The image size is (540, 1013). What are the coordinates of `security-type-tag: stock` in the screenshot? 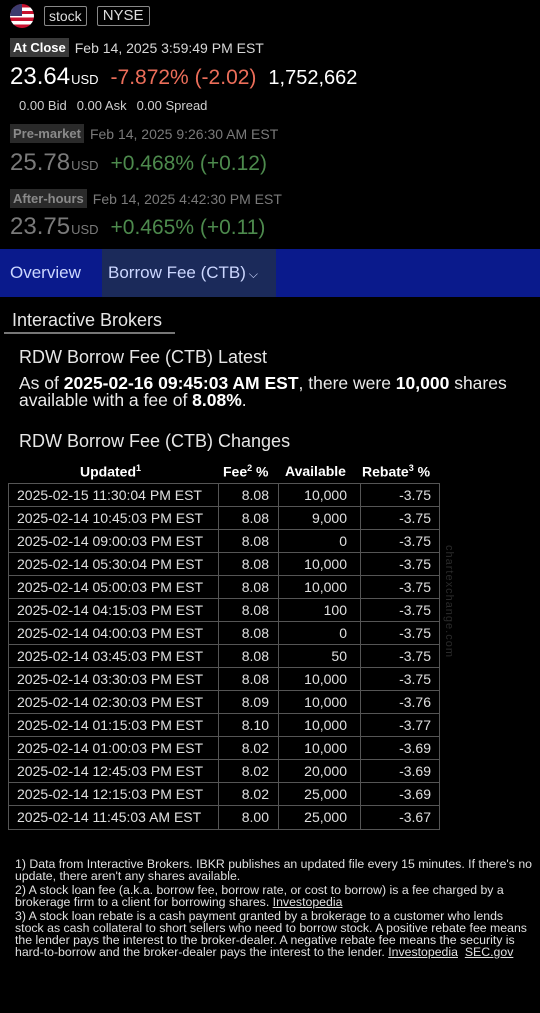 It's located at (65, 16).